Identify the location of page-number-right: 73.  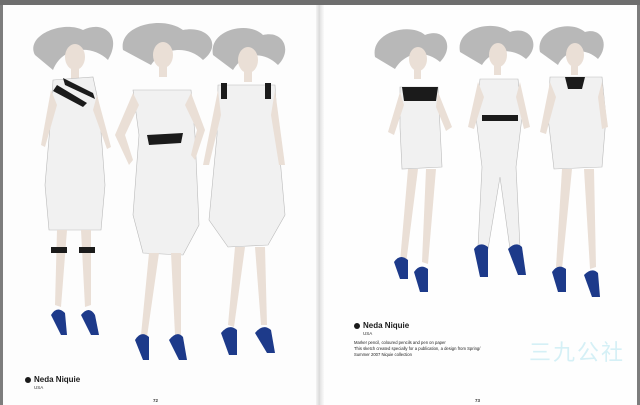
(478, 400).